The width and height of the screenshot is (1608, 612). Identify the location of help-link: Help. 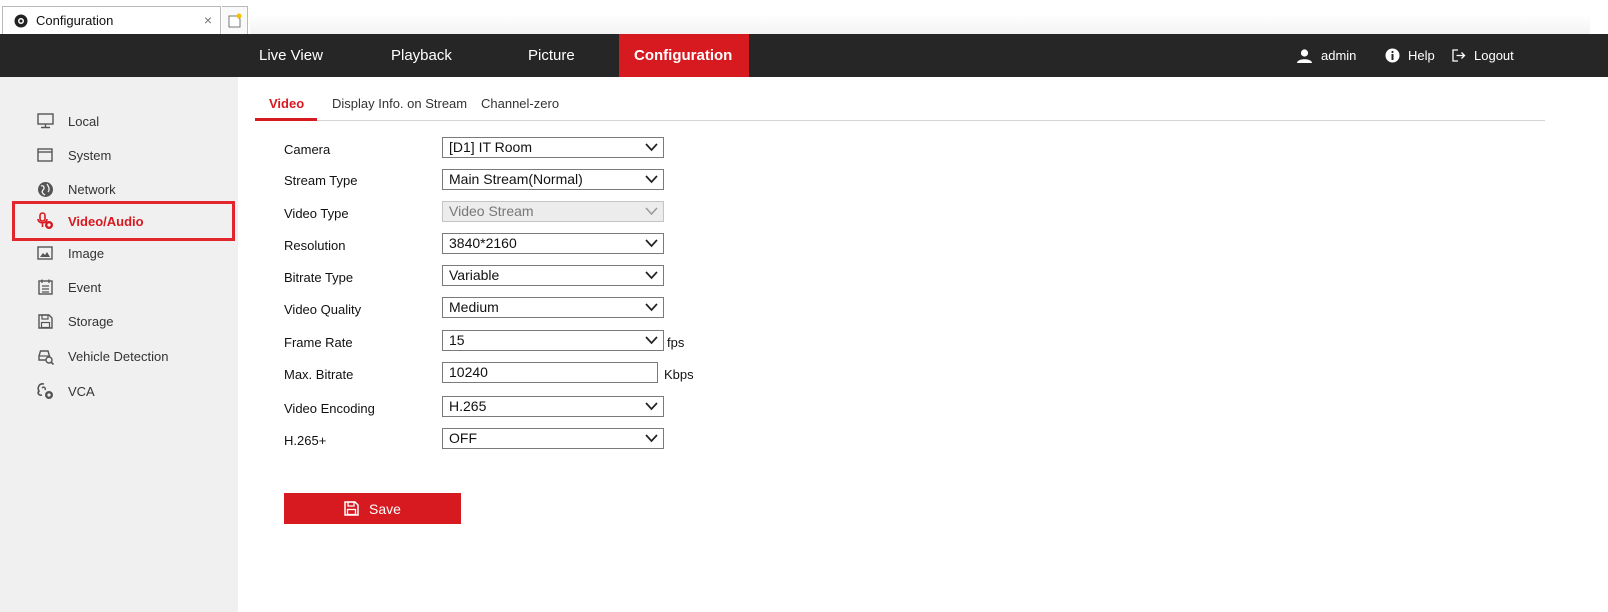
(1410, 55).